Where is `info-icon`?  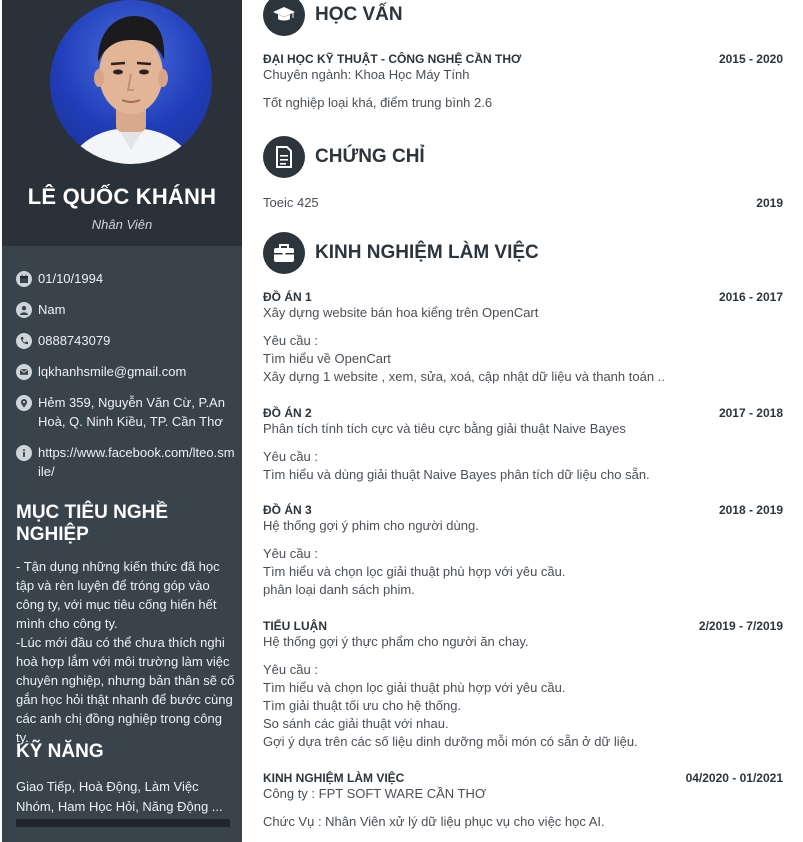 info-icon is located at coordinates (24, 453).